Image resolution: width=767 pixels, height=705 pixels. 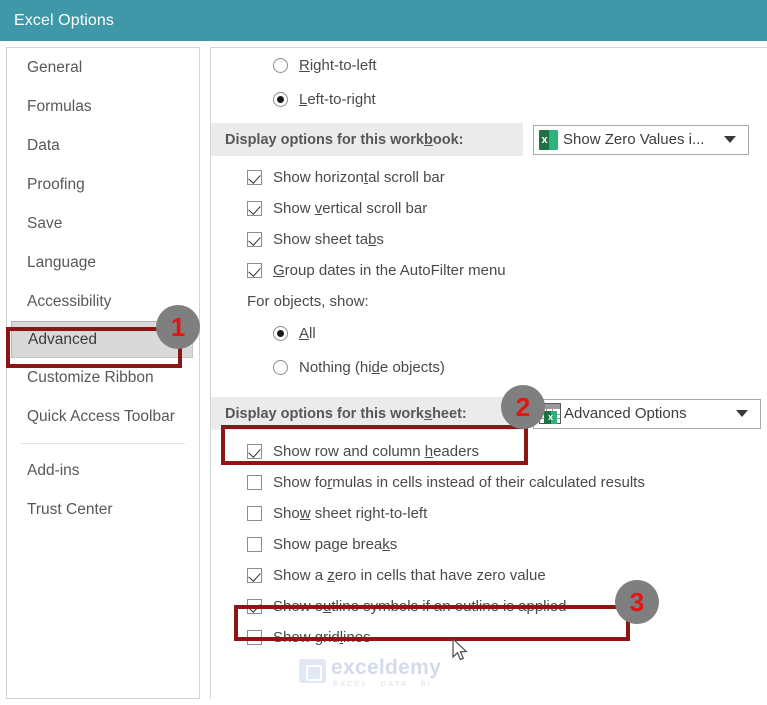 What do you see at coordinates (489, 99) in the screenshot?
I see `radio-left-to-right: Left-to-right` at bounding box center [489, 99].